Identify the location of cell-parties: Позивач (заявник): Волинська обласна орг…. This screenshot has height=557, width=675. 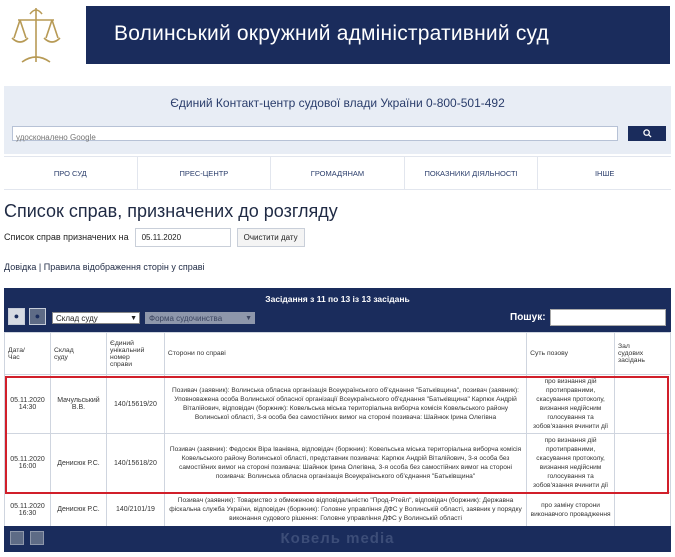
(345, 404).